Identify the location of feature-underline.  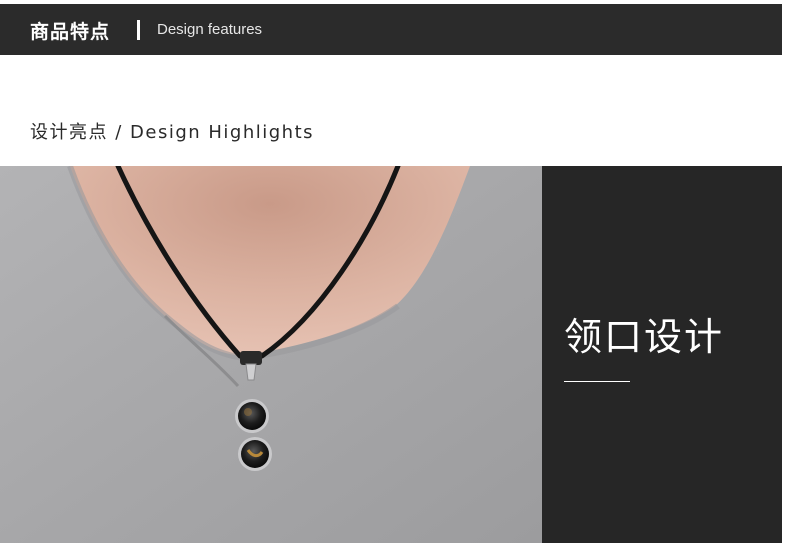
(597, 381).